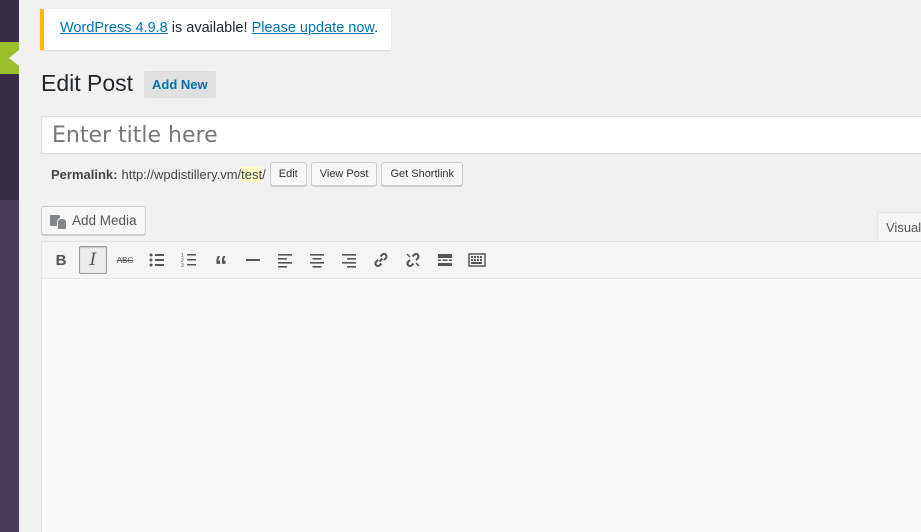 This screenshot has width=921, height=532. I want to click on svg-text: 3, so click(182, 266).